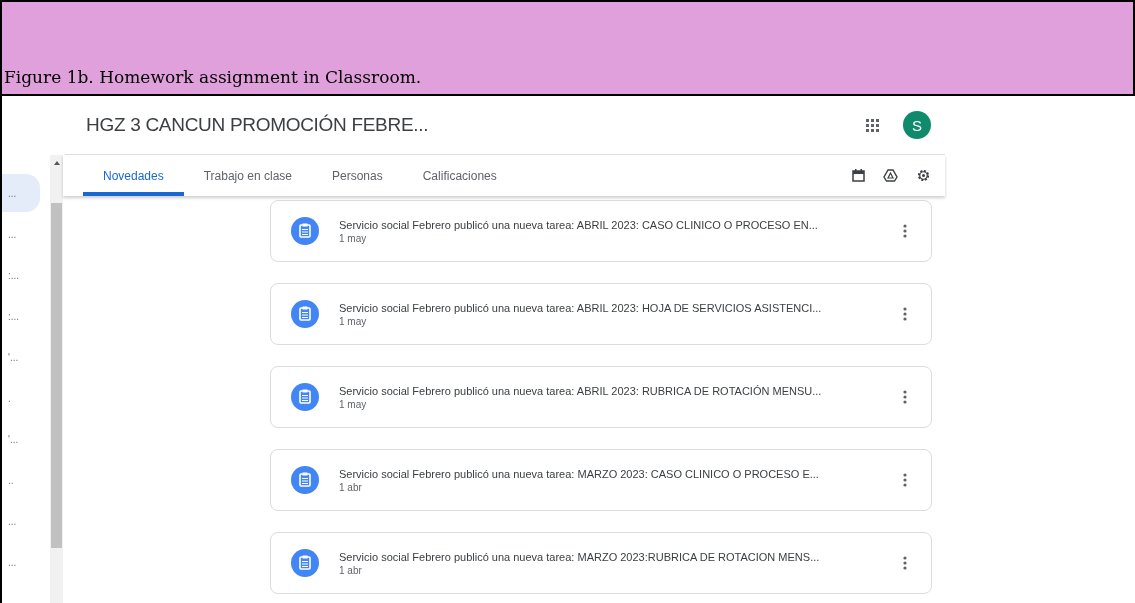 This screenshot has width=1135, height=603. Describe the element at coordinates (247, 175) in the screenshot. I see `tab: Trabajo en clase` at that location.